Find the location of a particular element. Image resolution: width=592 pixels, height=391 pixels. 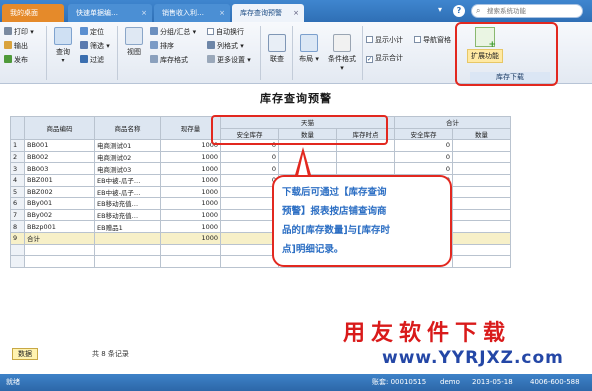

cell-name: 电商测试01 is located at coordinates (127, 145).